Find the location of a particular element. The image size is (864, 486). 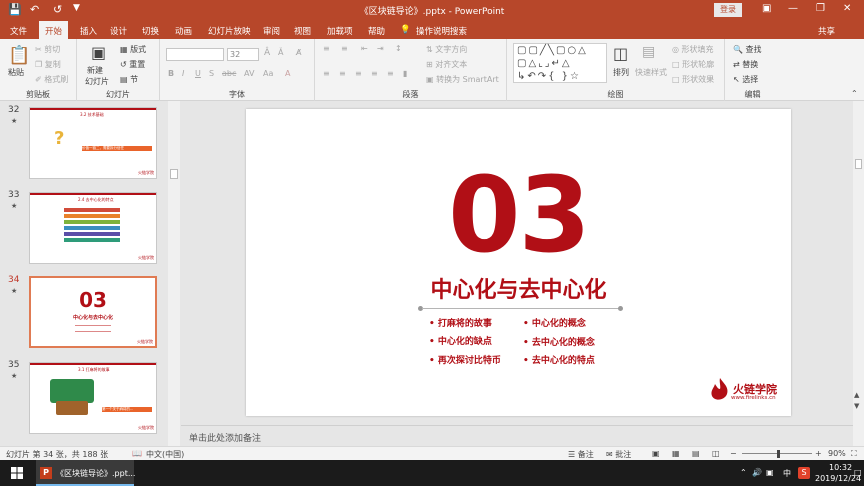

reading-view-icon: ▤ is located at coordinates (696, 453).